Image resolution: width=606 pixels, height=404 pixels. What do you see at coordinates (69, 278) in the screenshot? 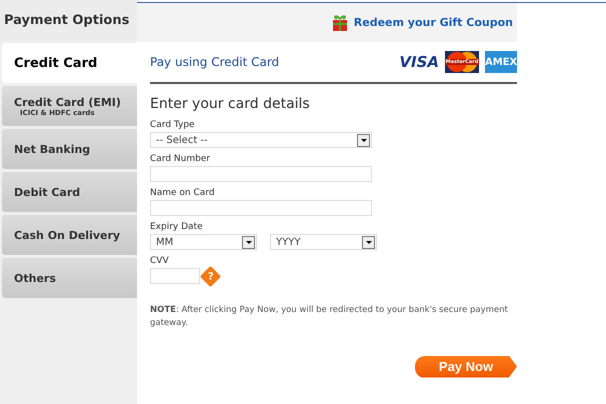
I see `payment-tab: Others` at bounding box center [69, 278].